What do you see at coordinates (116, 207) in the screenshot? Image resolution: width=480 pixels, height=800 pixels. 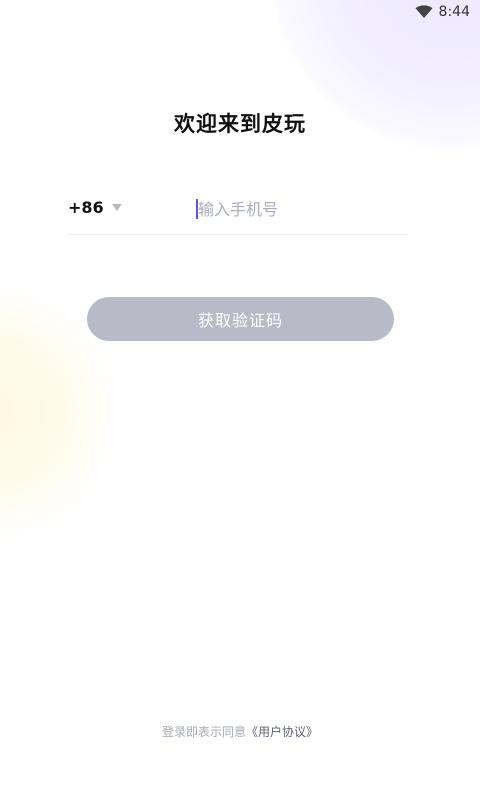 I see `caret-down-icon` at bounding box center [116, 207].